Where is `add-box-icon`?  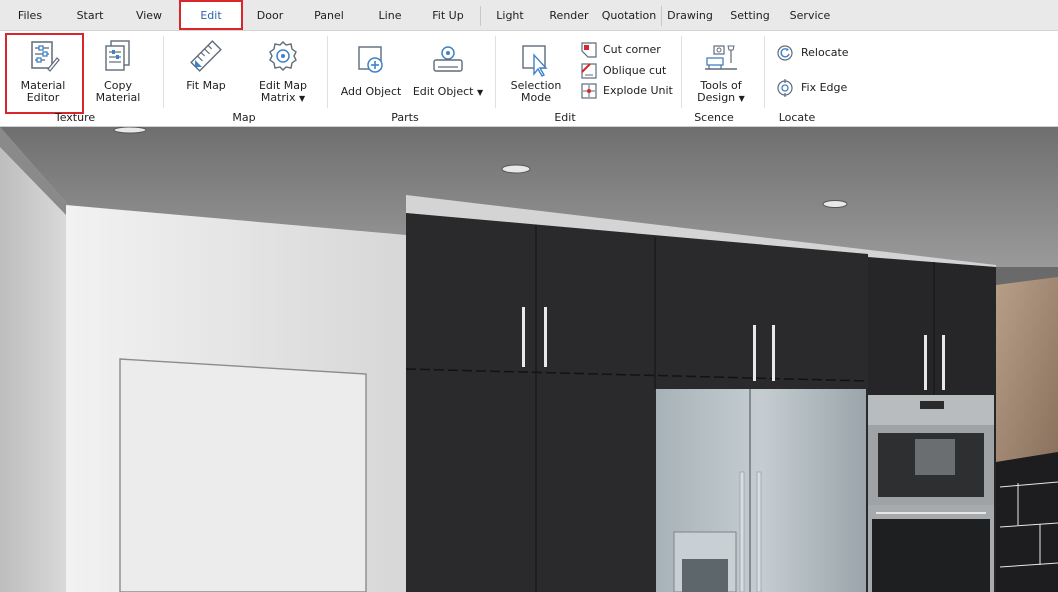 add-box-icon is located at coordinates (370, 59).